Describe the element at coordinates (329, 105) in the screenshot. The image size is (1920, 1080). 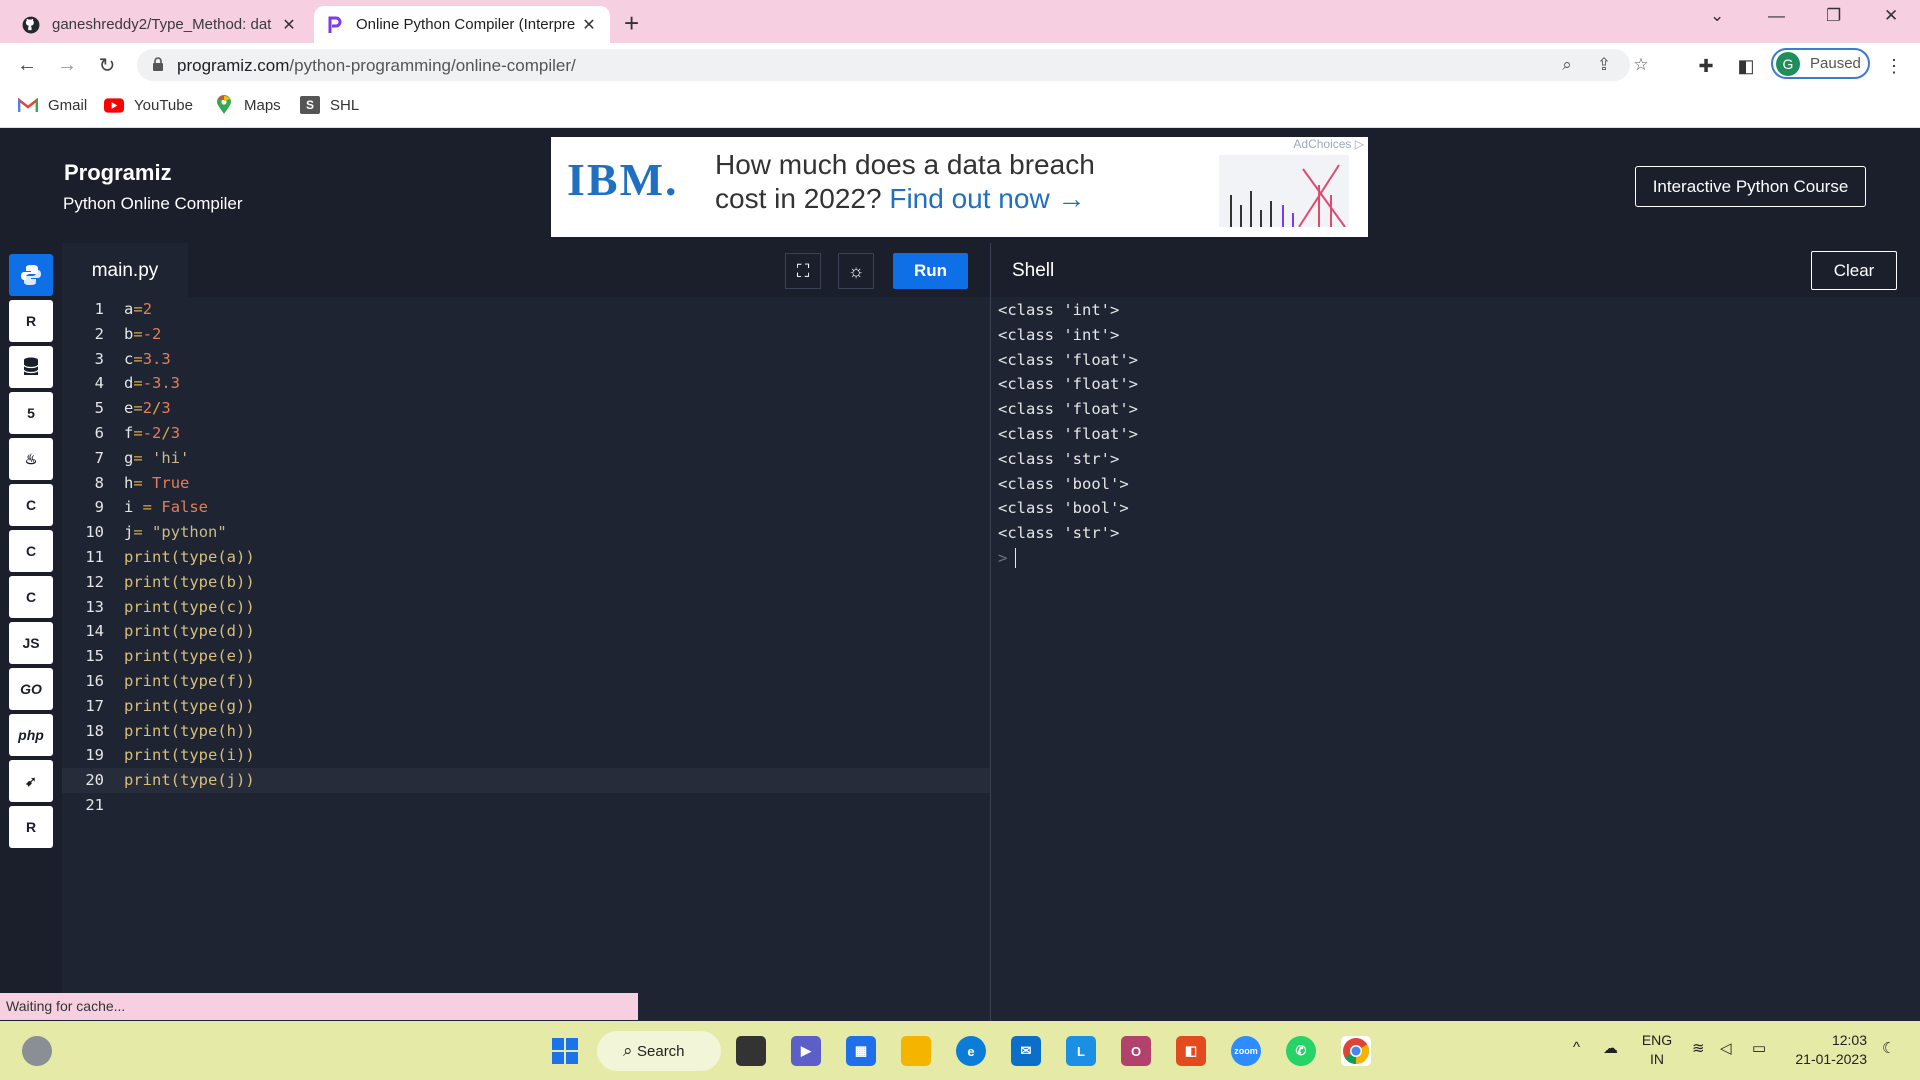
I see `bookmark-shl: S SHL` at that location.